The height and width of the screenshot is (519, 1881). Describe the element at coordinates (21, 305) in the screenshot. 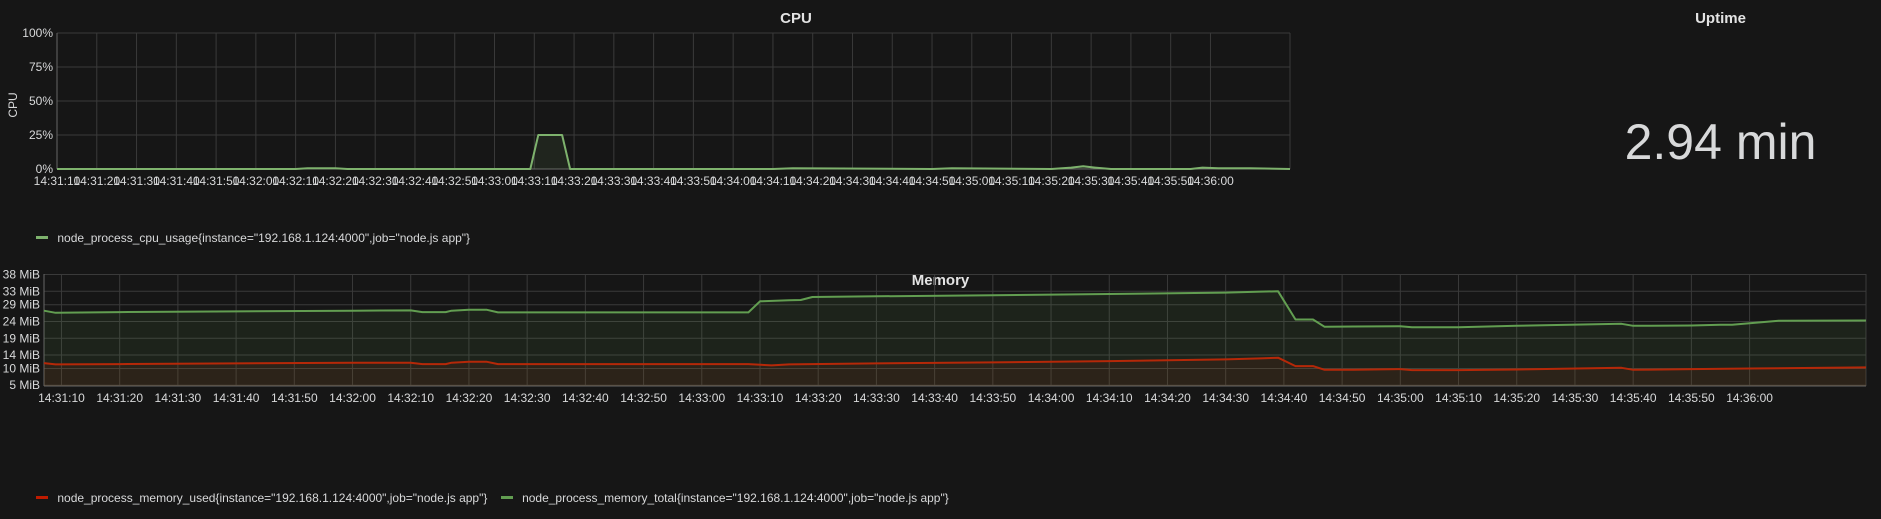

I see `y-tick-label: 29 MiB` at that location.